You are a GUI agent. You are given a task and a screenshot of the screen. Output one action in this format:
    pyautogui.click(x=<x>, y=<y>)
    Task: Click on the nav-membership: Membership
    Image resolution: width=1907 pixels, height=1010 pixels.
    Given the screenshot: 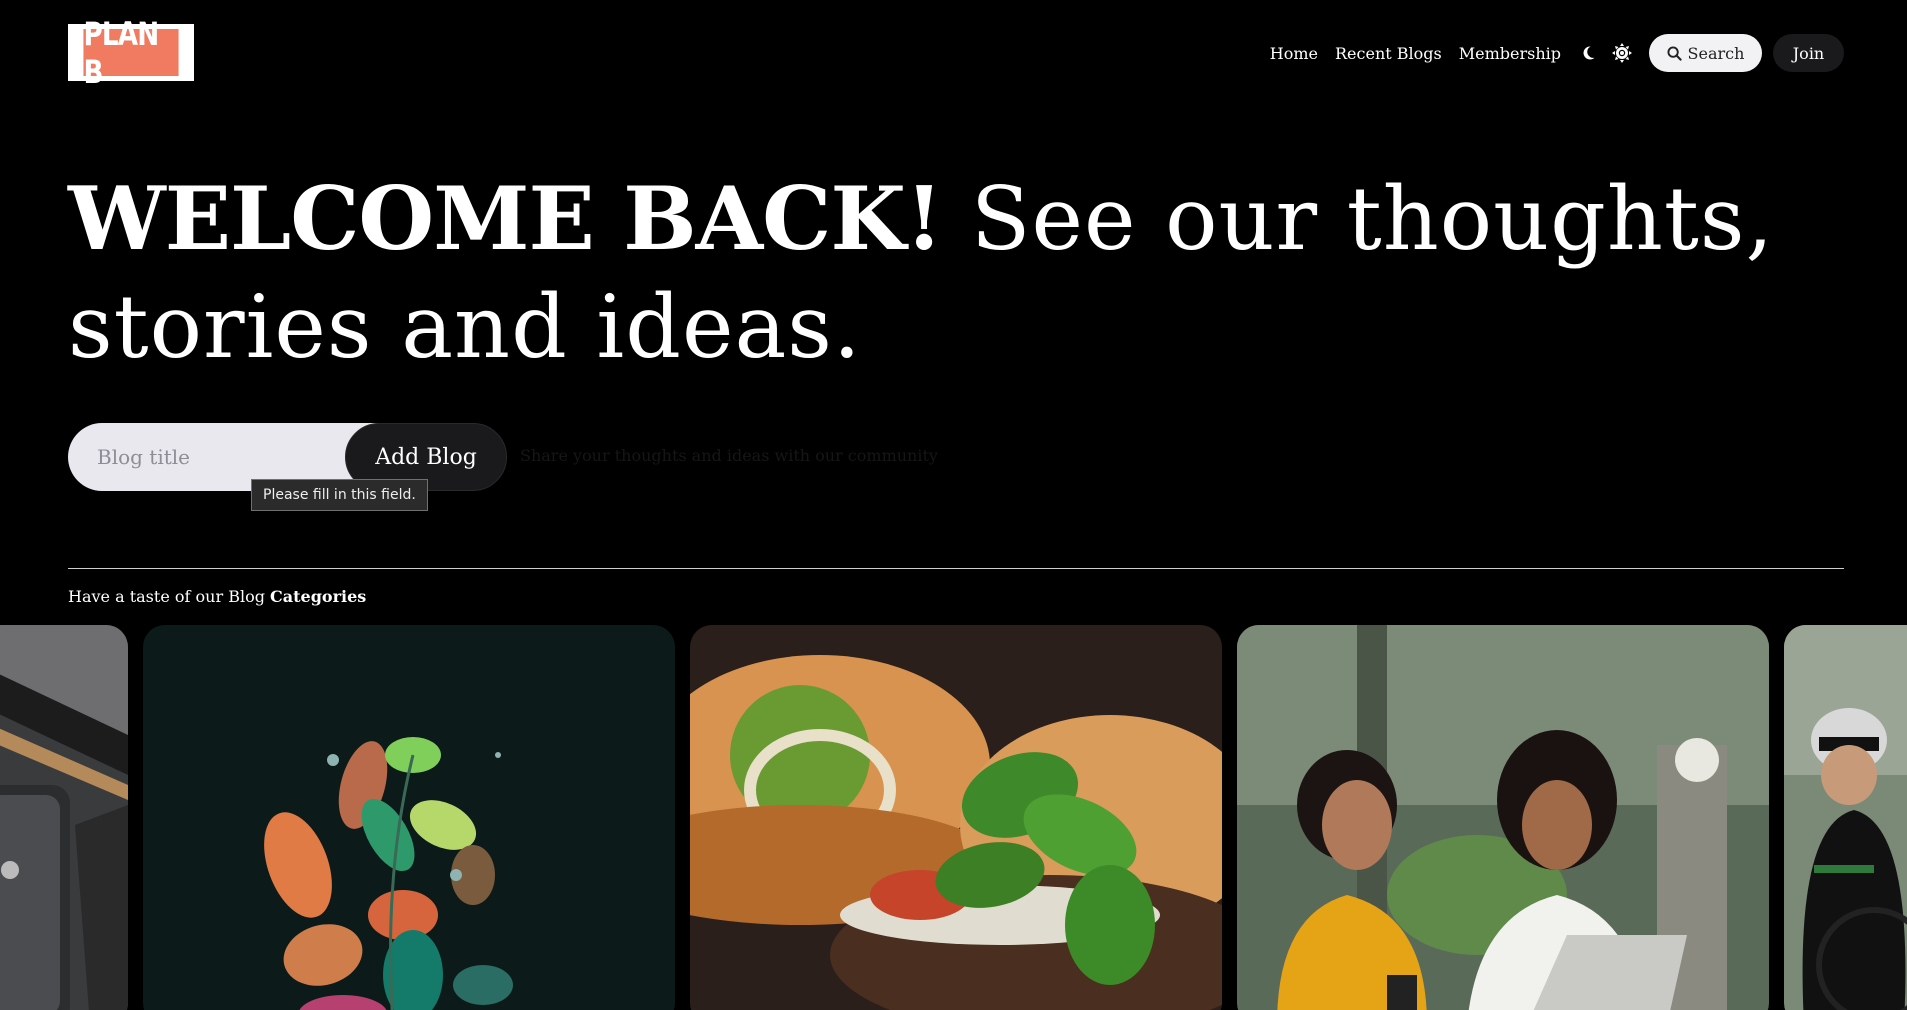 What is the action you would take?
    pyautogui.click(x=1510, y=53)
    